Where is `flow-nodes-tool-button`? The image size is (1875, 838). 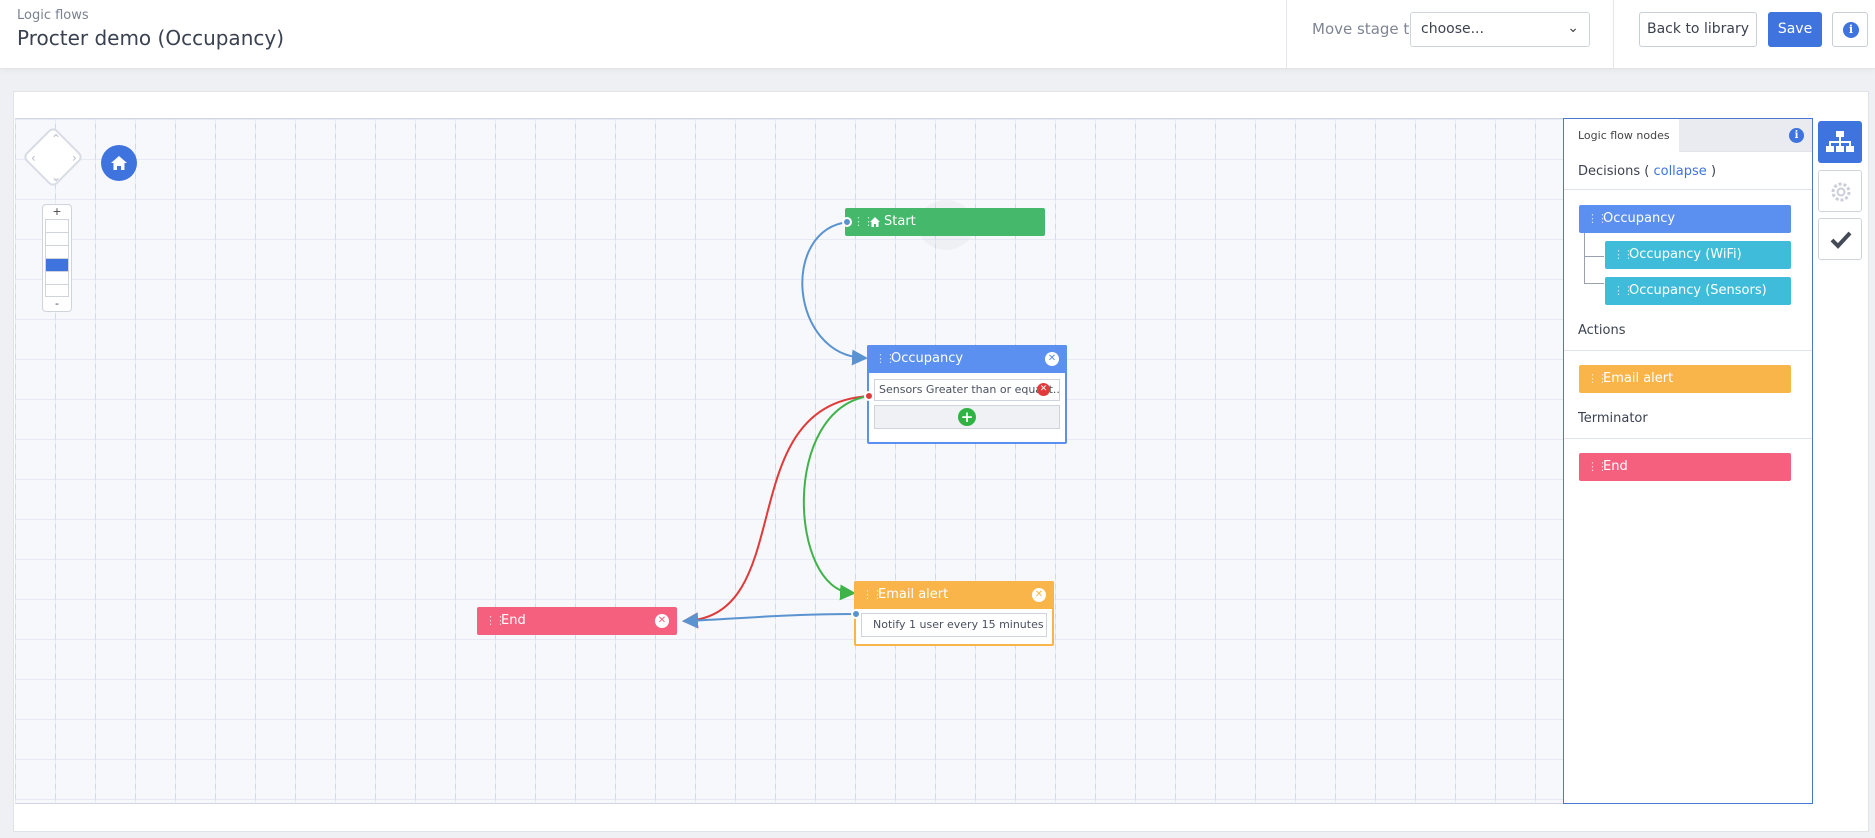
flow-nodes-tool-button is located at coordinates (1840, 142).